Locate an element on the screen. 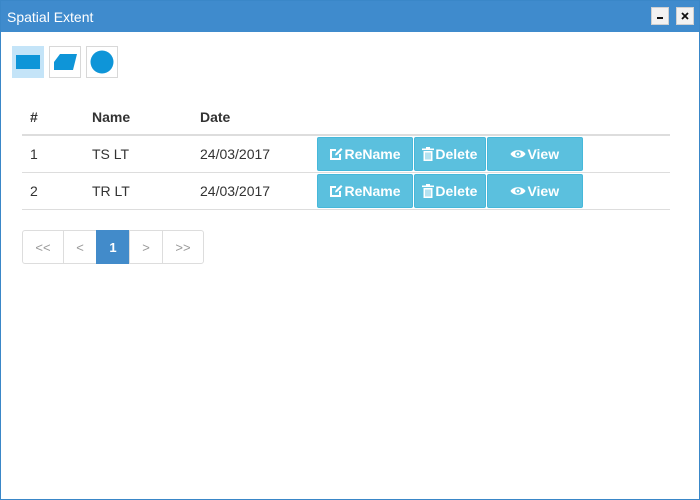 Image resolution: width=700 pixels, height=500 pixels. close-icon is located at coordinates (685, 16).